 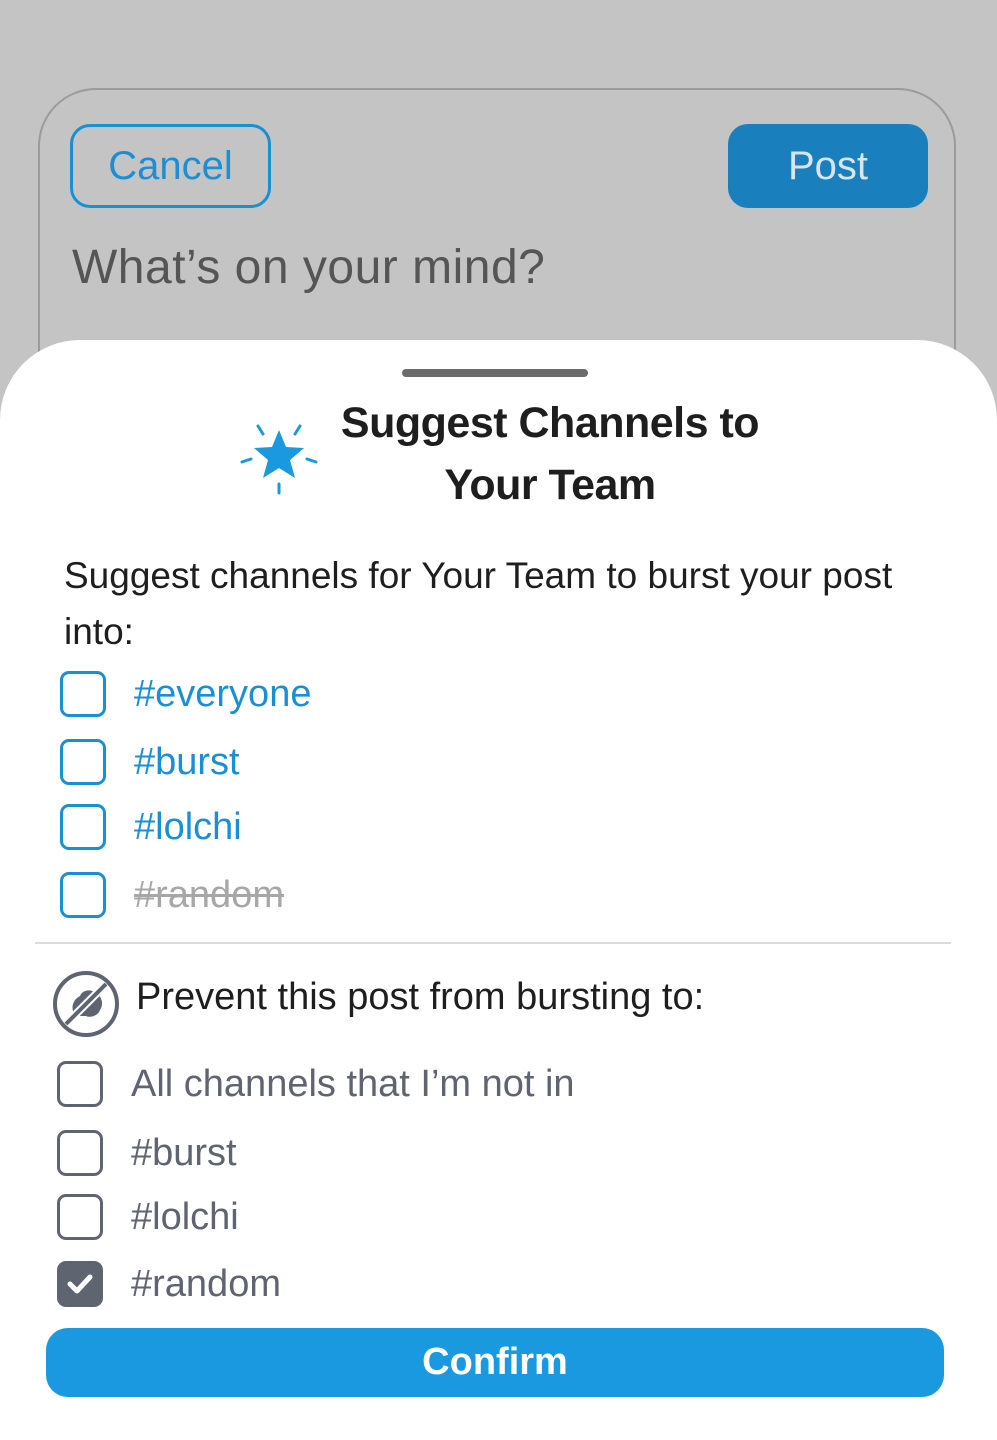 I want to click on confirm-button: Confirm, so click(x=495, y=1362).